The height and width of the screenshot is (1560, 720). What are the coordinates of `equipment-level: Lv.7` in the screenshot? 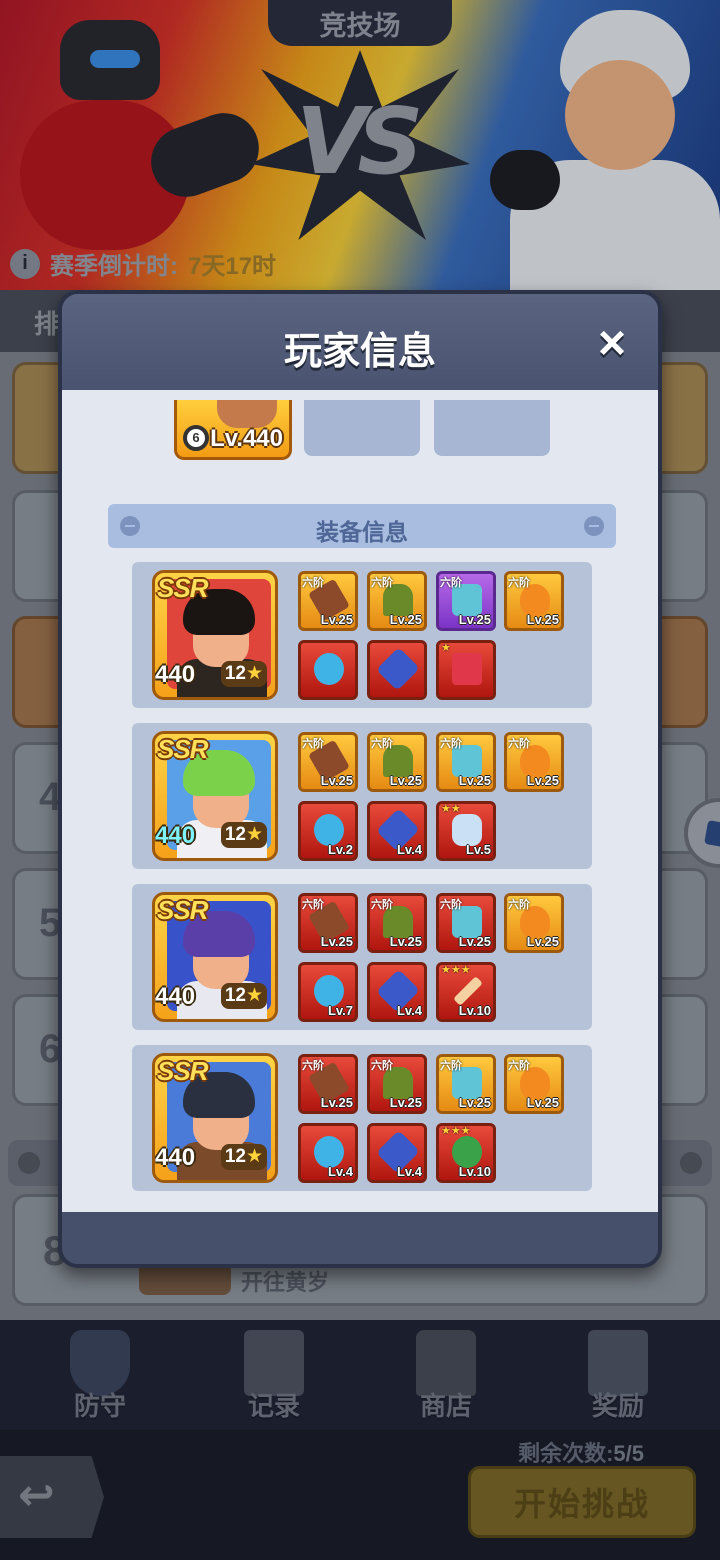 It's located at (340, 1010).